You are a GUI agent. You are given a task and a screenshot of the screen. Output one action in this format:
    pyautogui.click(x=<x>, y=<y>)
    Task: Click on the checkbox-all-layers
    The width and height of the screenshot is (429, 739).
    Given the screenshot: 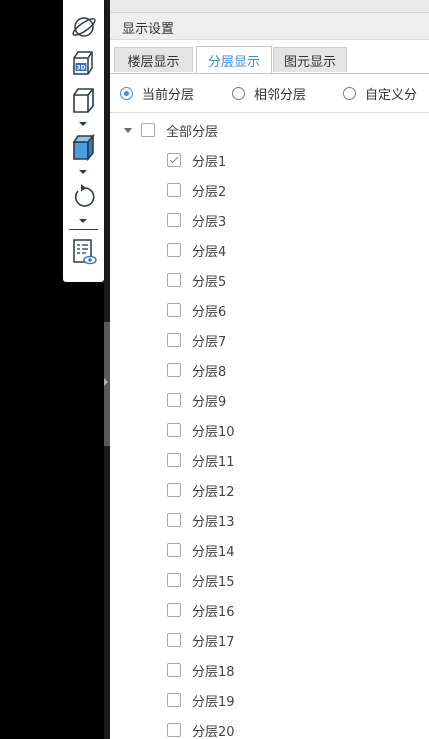 What is the action you would take?
    pyautogui.click(x=148, y=130)
    